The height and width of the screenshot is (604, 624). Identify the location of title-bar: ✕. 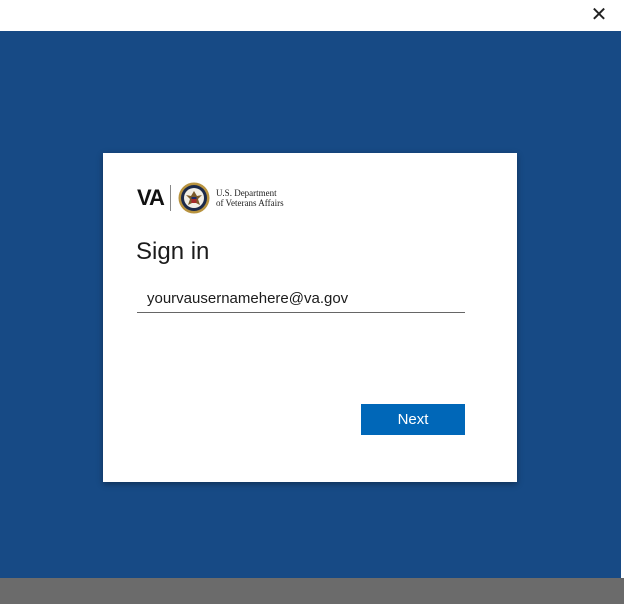
(312, 15).